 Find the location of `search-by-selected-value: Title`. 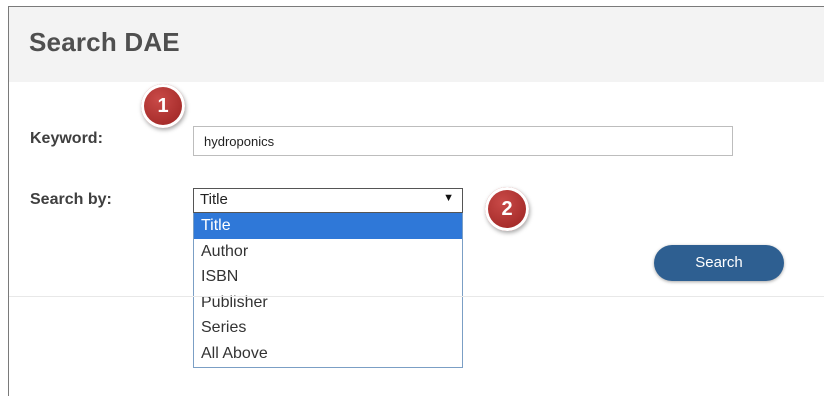

search-by-selected-value: Title is located at coordinates (214, 199).